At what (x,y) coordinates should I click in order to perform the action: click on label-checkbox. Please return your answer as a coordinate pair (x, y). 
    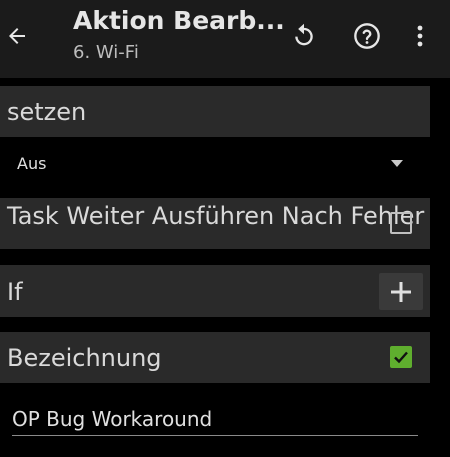
    Looking at the image, I should click on (401, 357).